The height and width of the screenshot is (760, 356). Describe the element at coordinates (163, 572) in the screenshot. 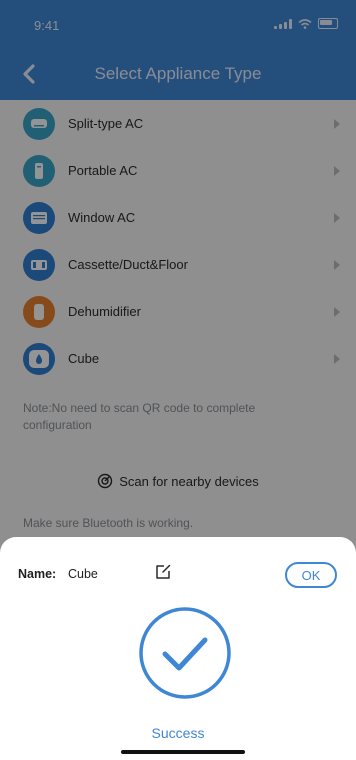

I see `edit-icon` at that location.